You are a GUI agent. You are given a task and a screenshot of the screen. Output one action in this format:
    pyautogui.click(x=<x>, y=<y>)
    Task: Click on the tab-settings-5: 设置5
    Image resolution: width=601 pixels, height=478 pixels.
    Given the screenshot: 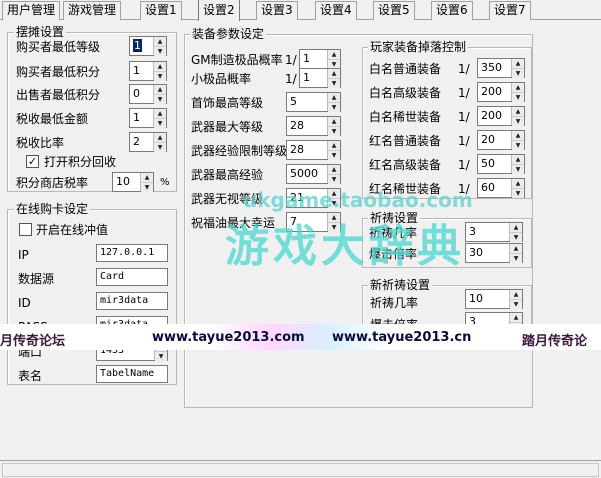 What is the action you would take?
    pyautogui.click(x=394, y=10)
    